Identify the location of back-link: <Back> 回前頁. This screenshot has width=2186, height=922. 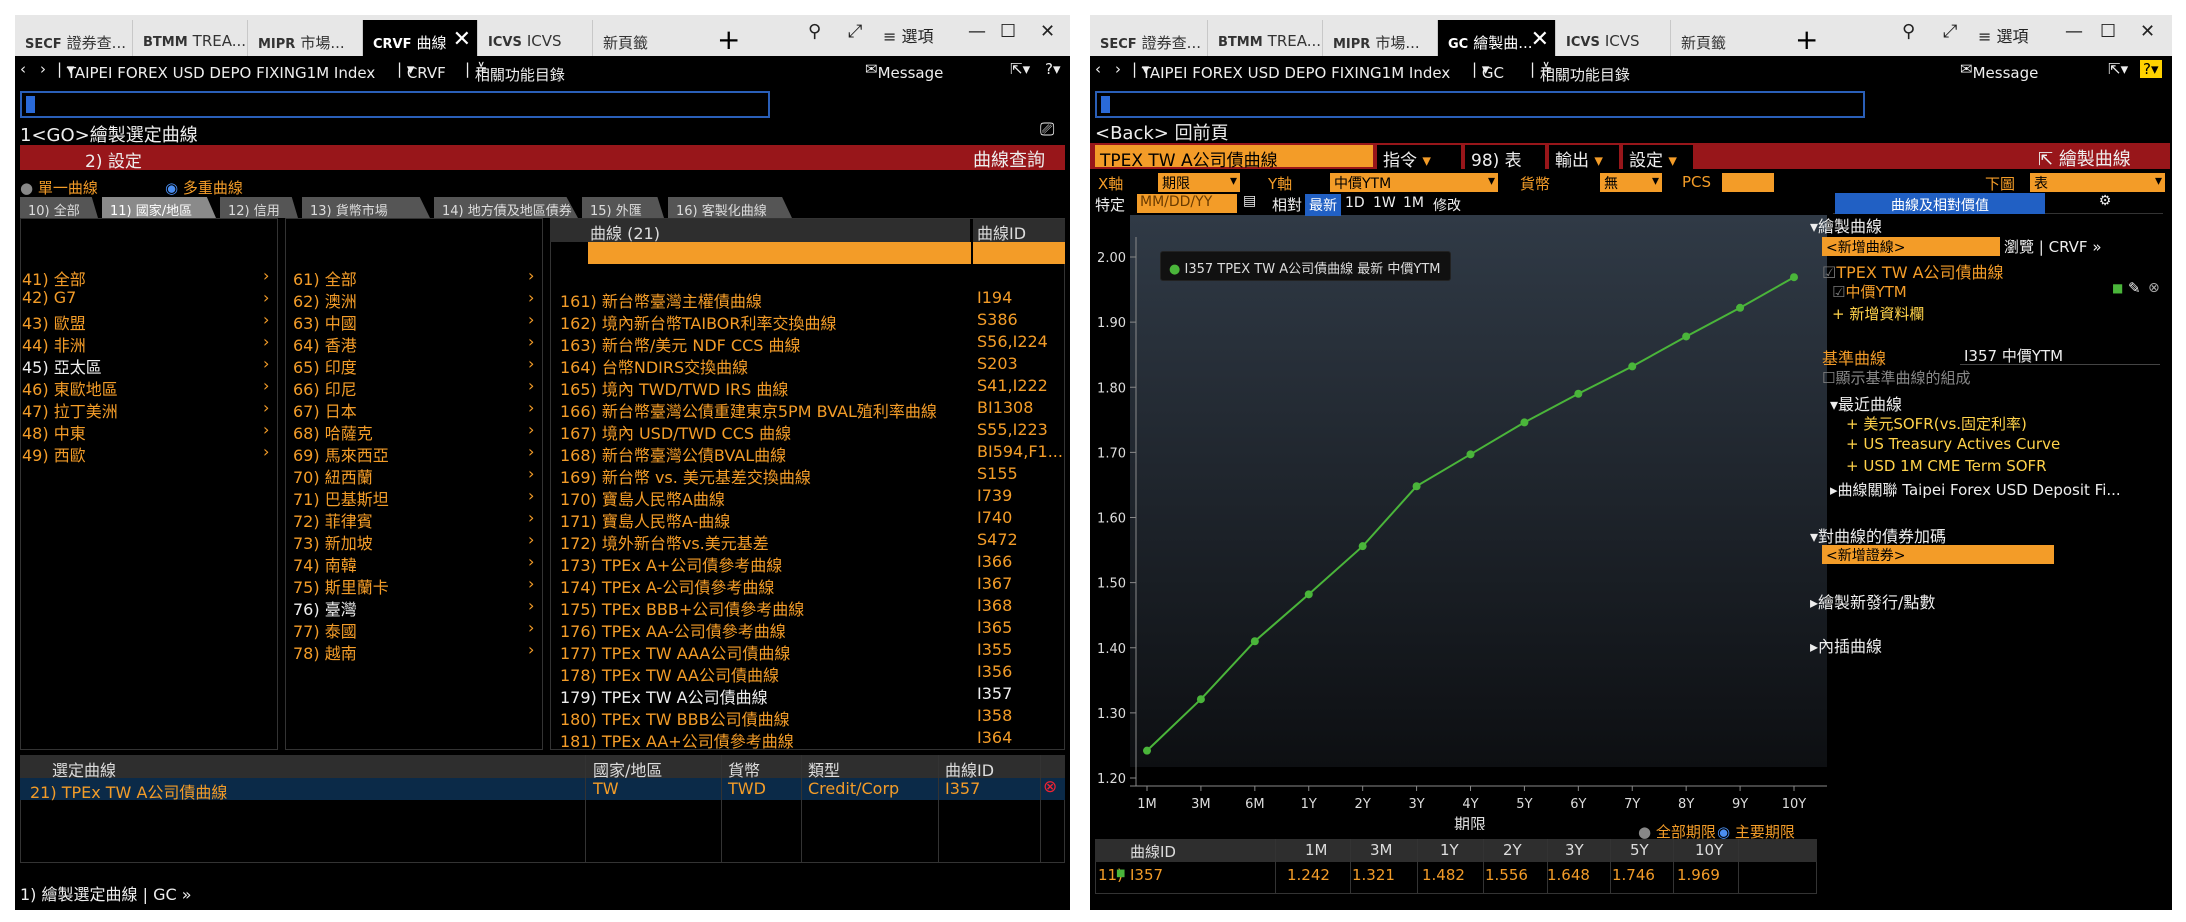
(1162, 132).